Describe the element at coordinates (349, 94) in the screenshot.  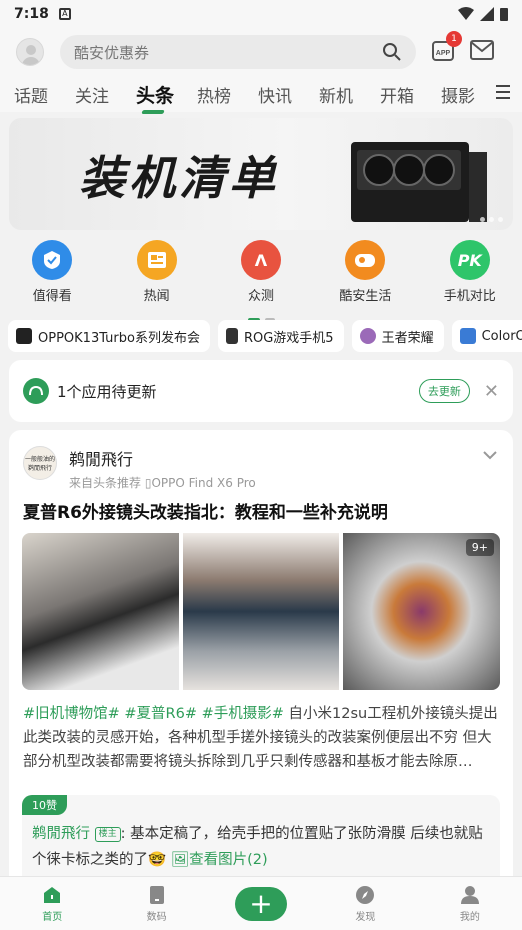
I see `tab-new-phones: 新机` at that location.